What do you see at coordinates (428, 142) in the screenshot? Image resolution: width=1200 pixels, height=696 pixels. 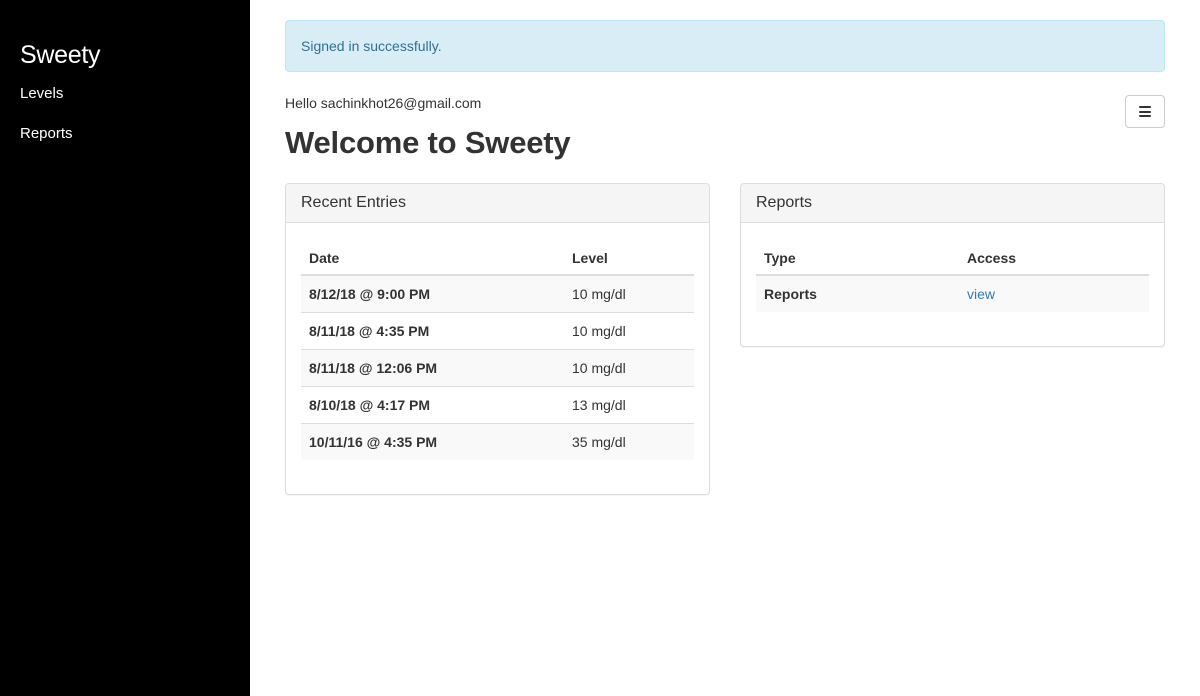 I see `page-title: Welcome to Sweety` at bounding box center [428, 142].